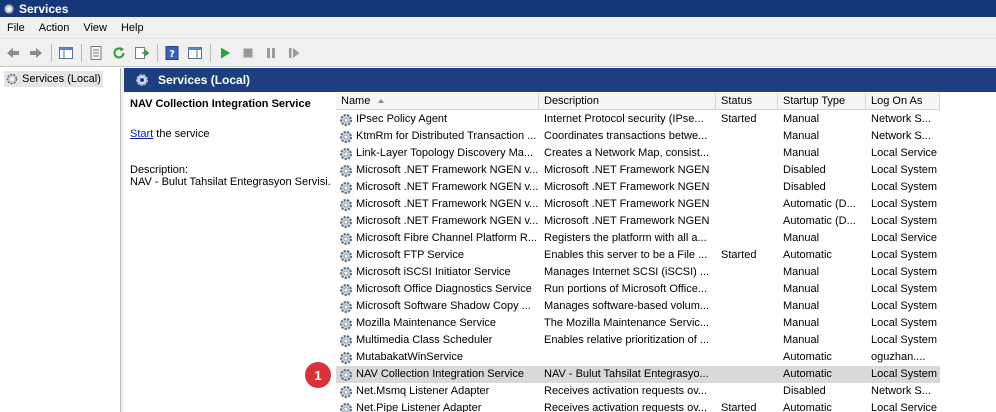 This screenshot has height=412, width=996. I want to click on pane-header: Services (Local), so click(560, 80).